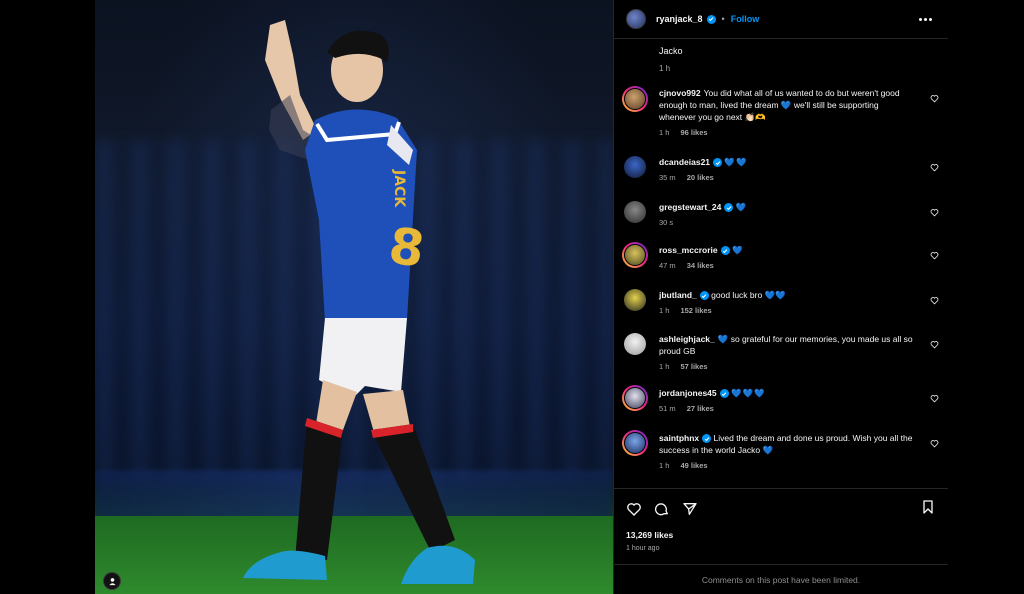 The image size is (1024, 594). I want to click on follow-button: Follow, so click(745, 19).